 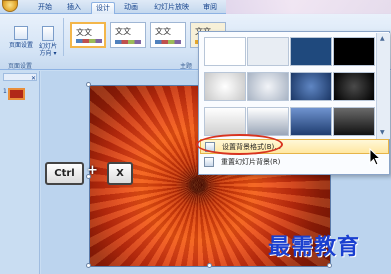 I want to click on page-setup-button: 页面设置, so click(x=21, y=37).